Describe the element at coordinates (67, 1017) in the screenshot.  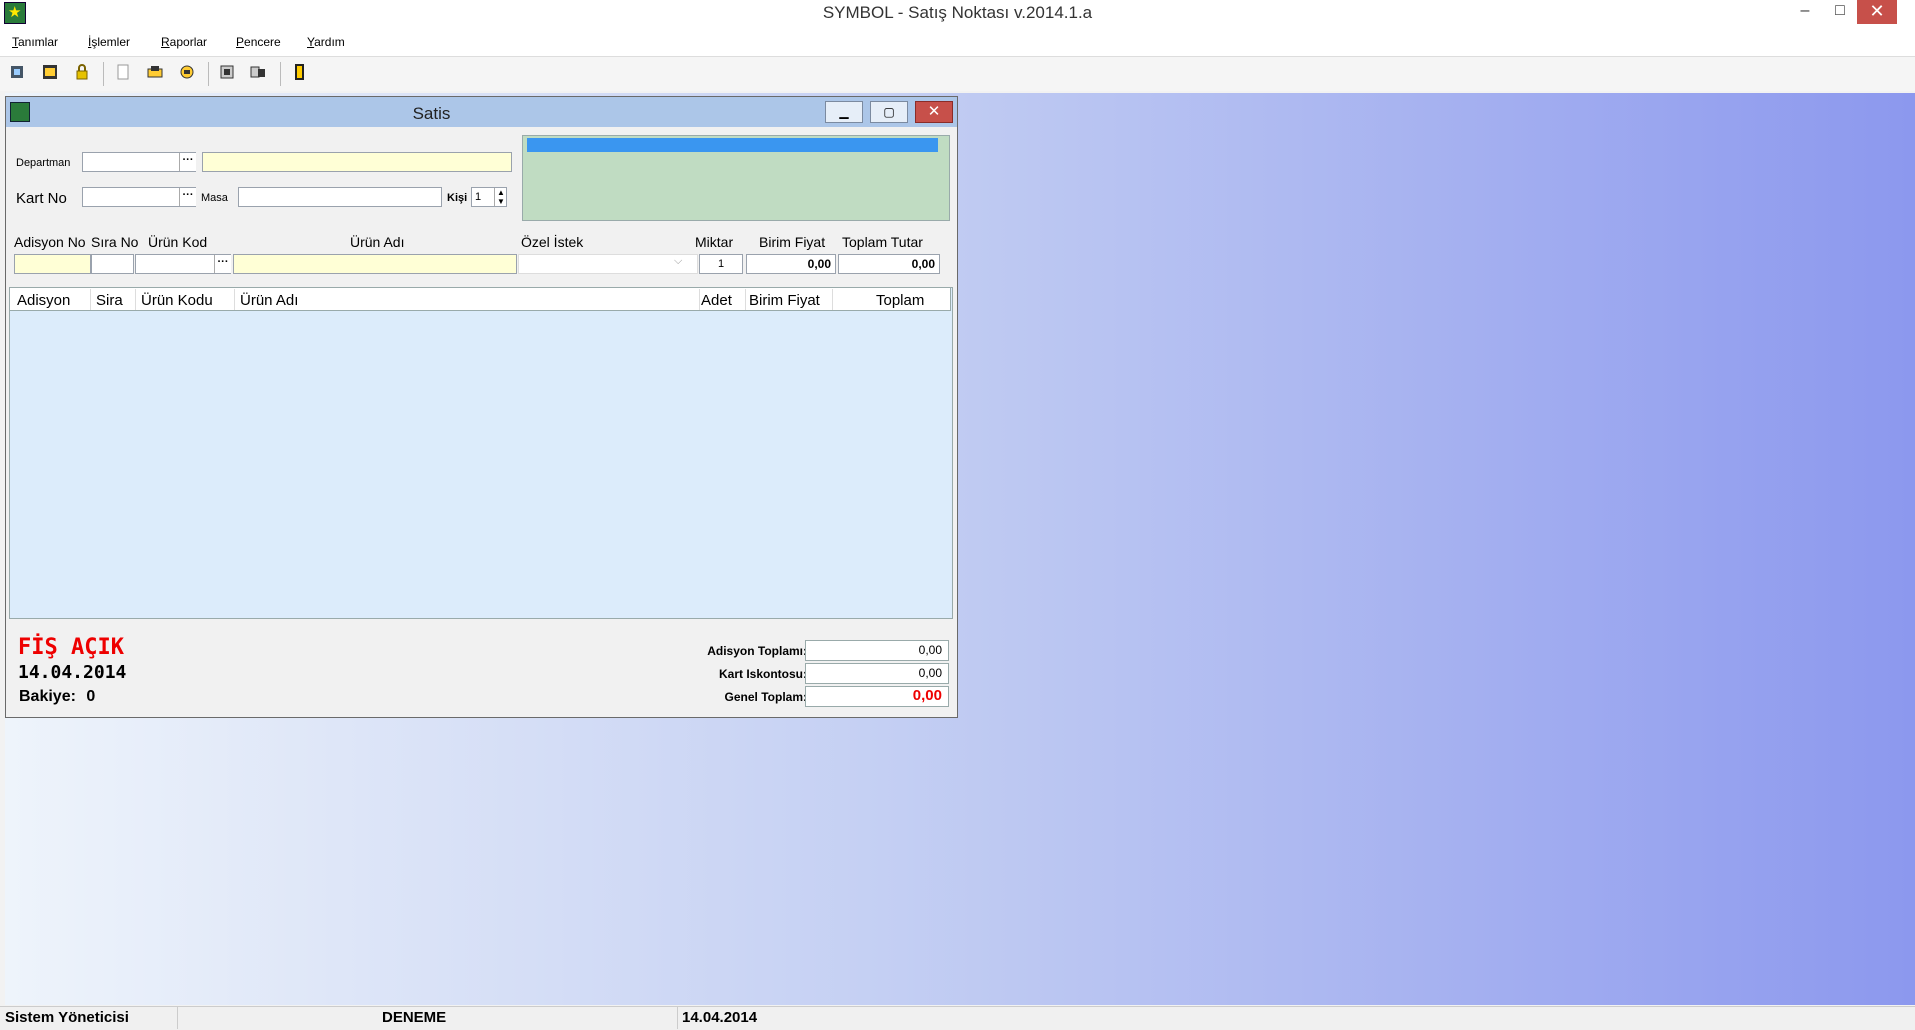
I see `status-user: Sistem Yöneticisi` at that location.